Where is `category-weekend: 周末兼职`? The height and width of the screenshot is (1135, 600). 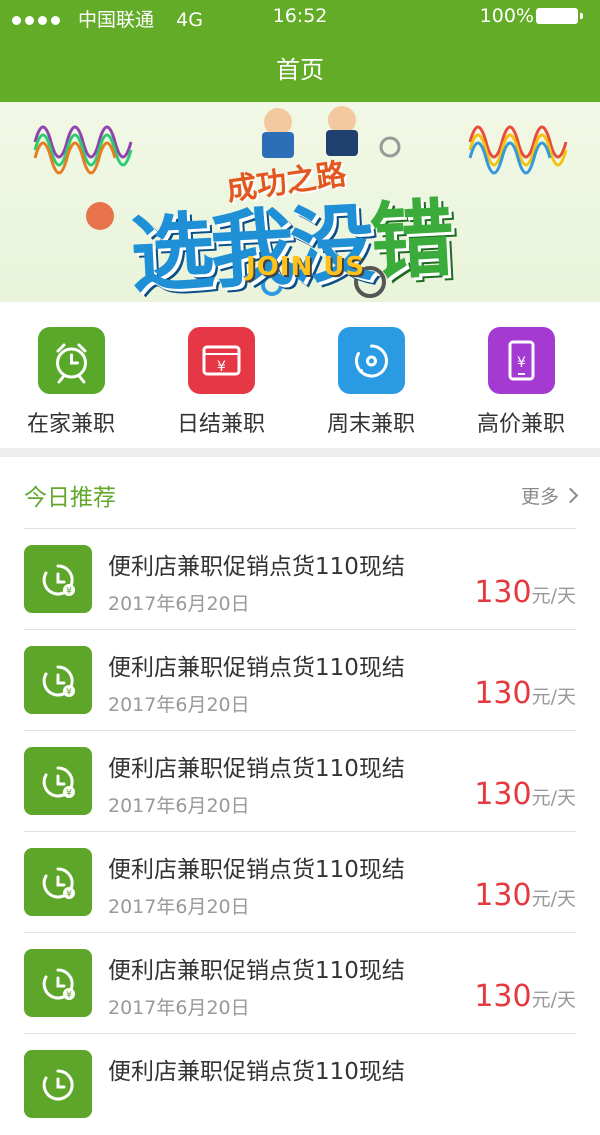 category-weekend: 周末兼职 is located at coordinates (375, 375).